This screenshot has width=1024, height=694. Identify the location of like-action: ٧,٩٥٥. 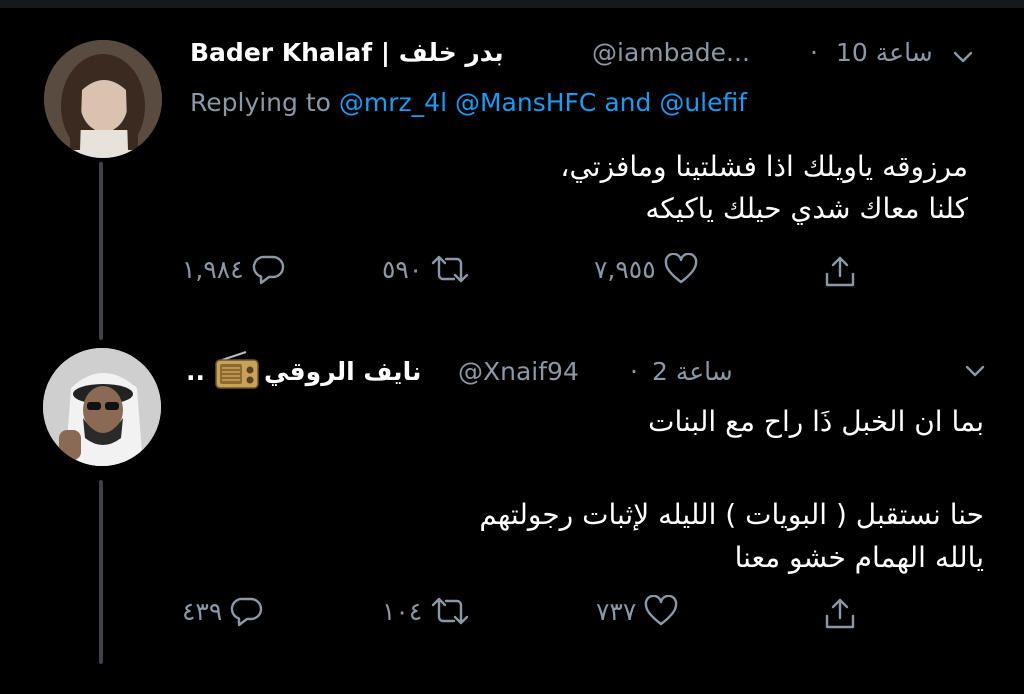
(646, 269).